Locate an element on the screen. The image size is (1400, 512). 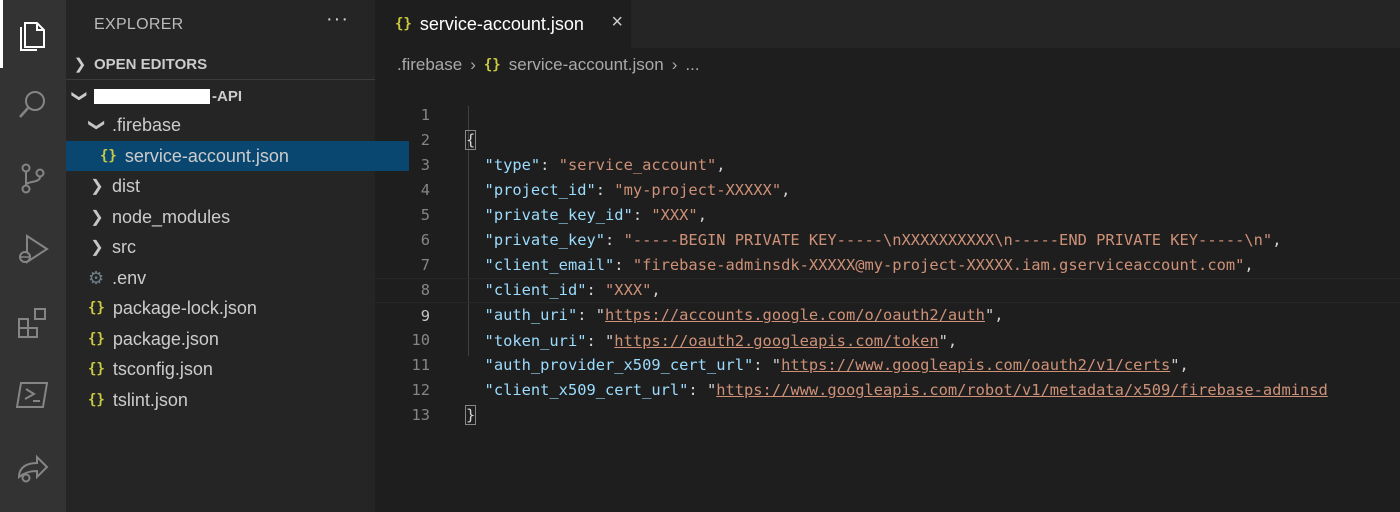
live-share-activity-button is located at coordinates (33, 467).